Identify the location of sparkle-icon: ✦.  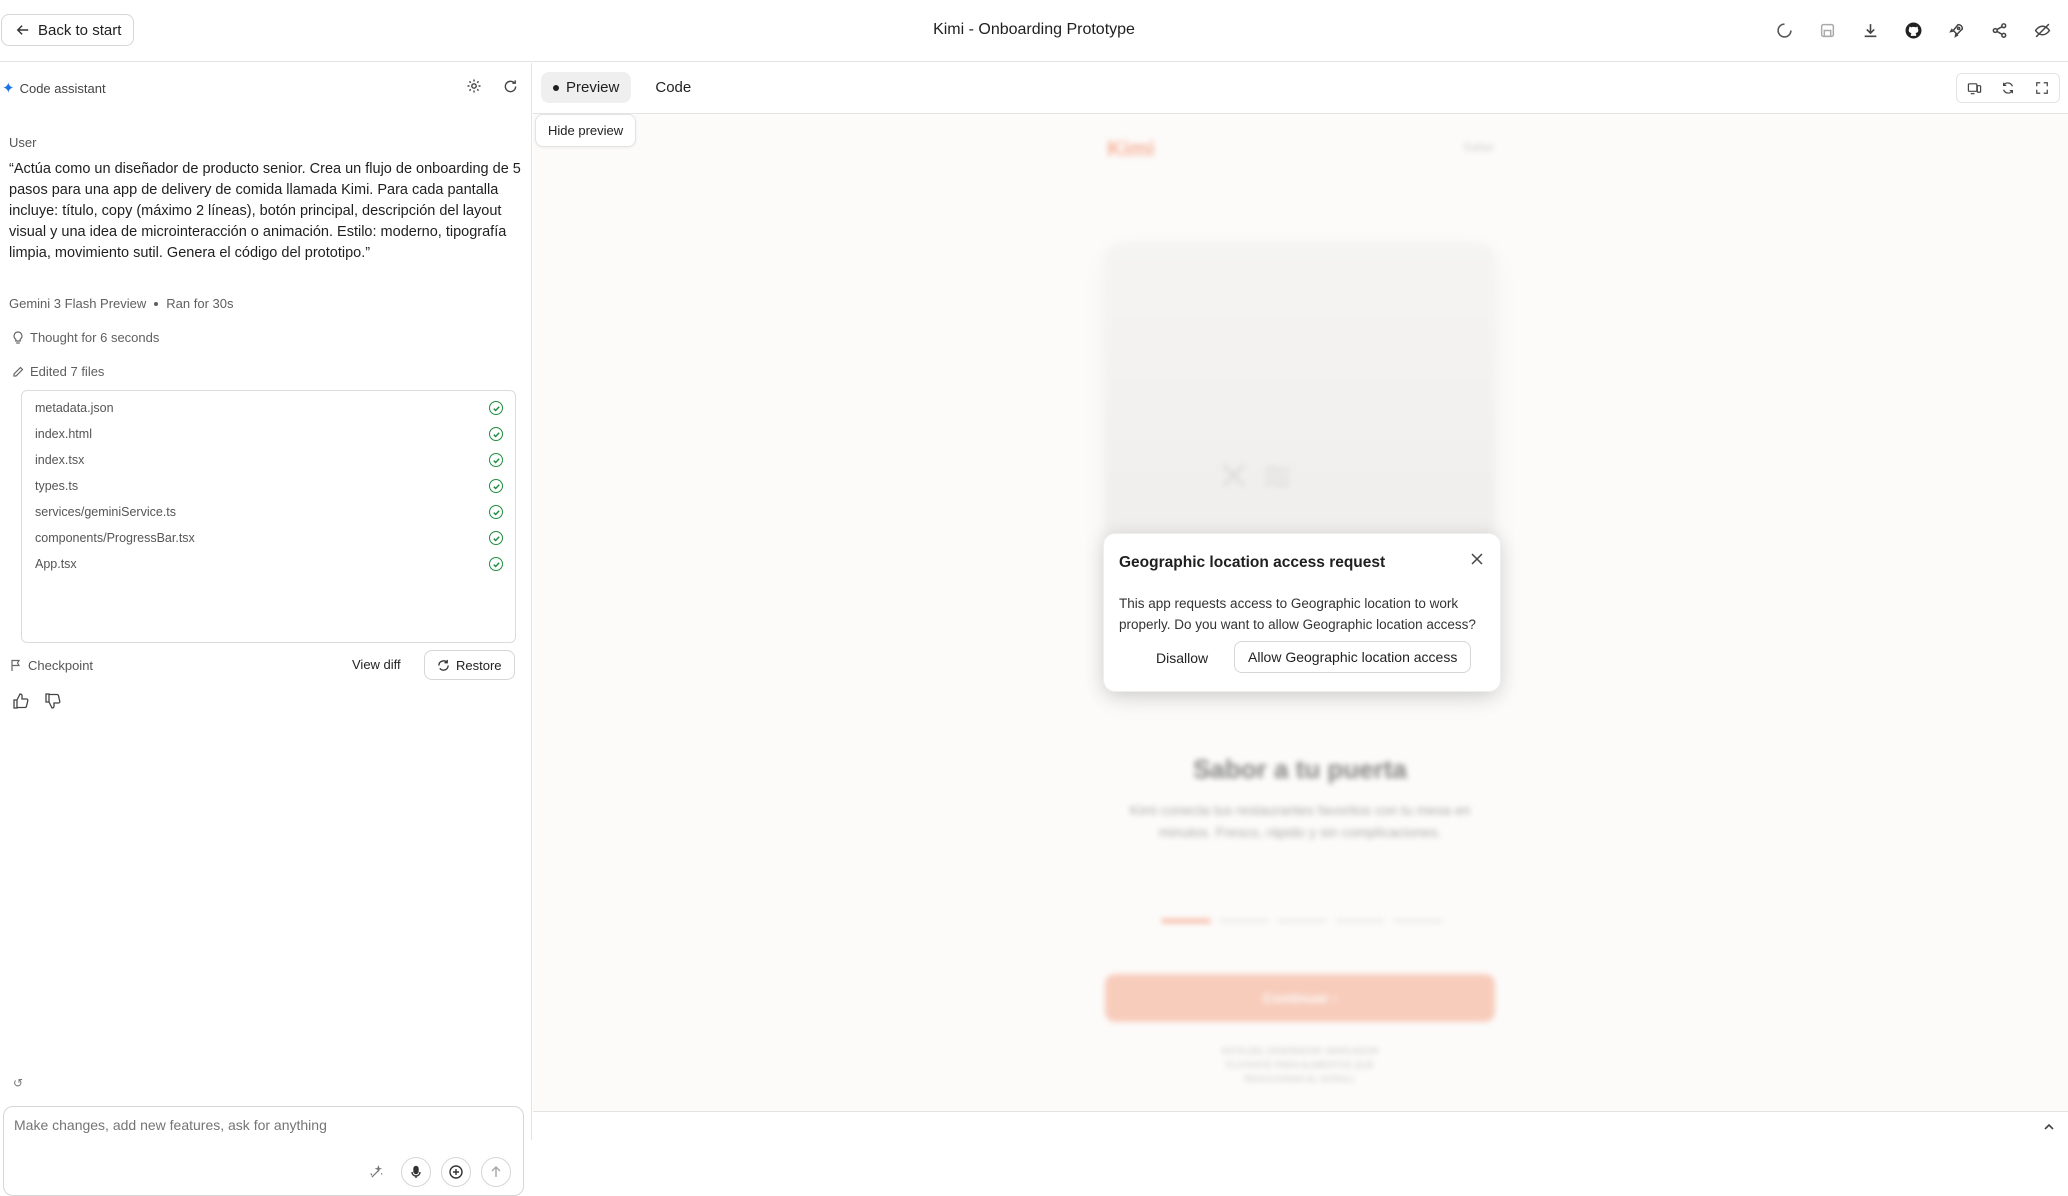
(8, 88).